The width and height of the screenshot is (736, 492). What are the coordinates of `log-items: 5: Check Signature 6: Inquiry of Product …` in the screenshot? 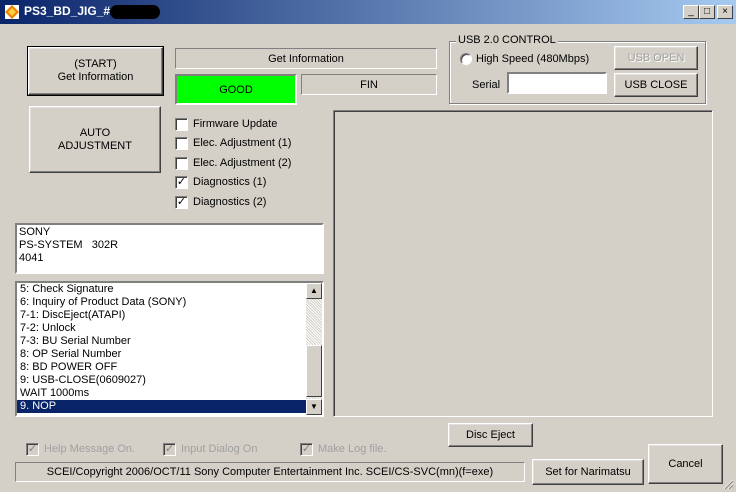 It's located at (169, 348).